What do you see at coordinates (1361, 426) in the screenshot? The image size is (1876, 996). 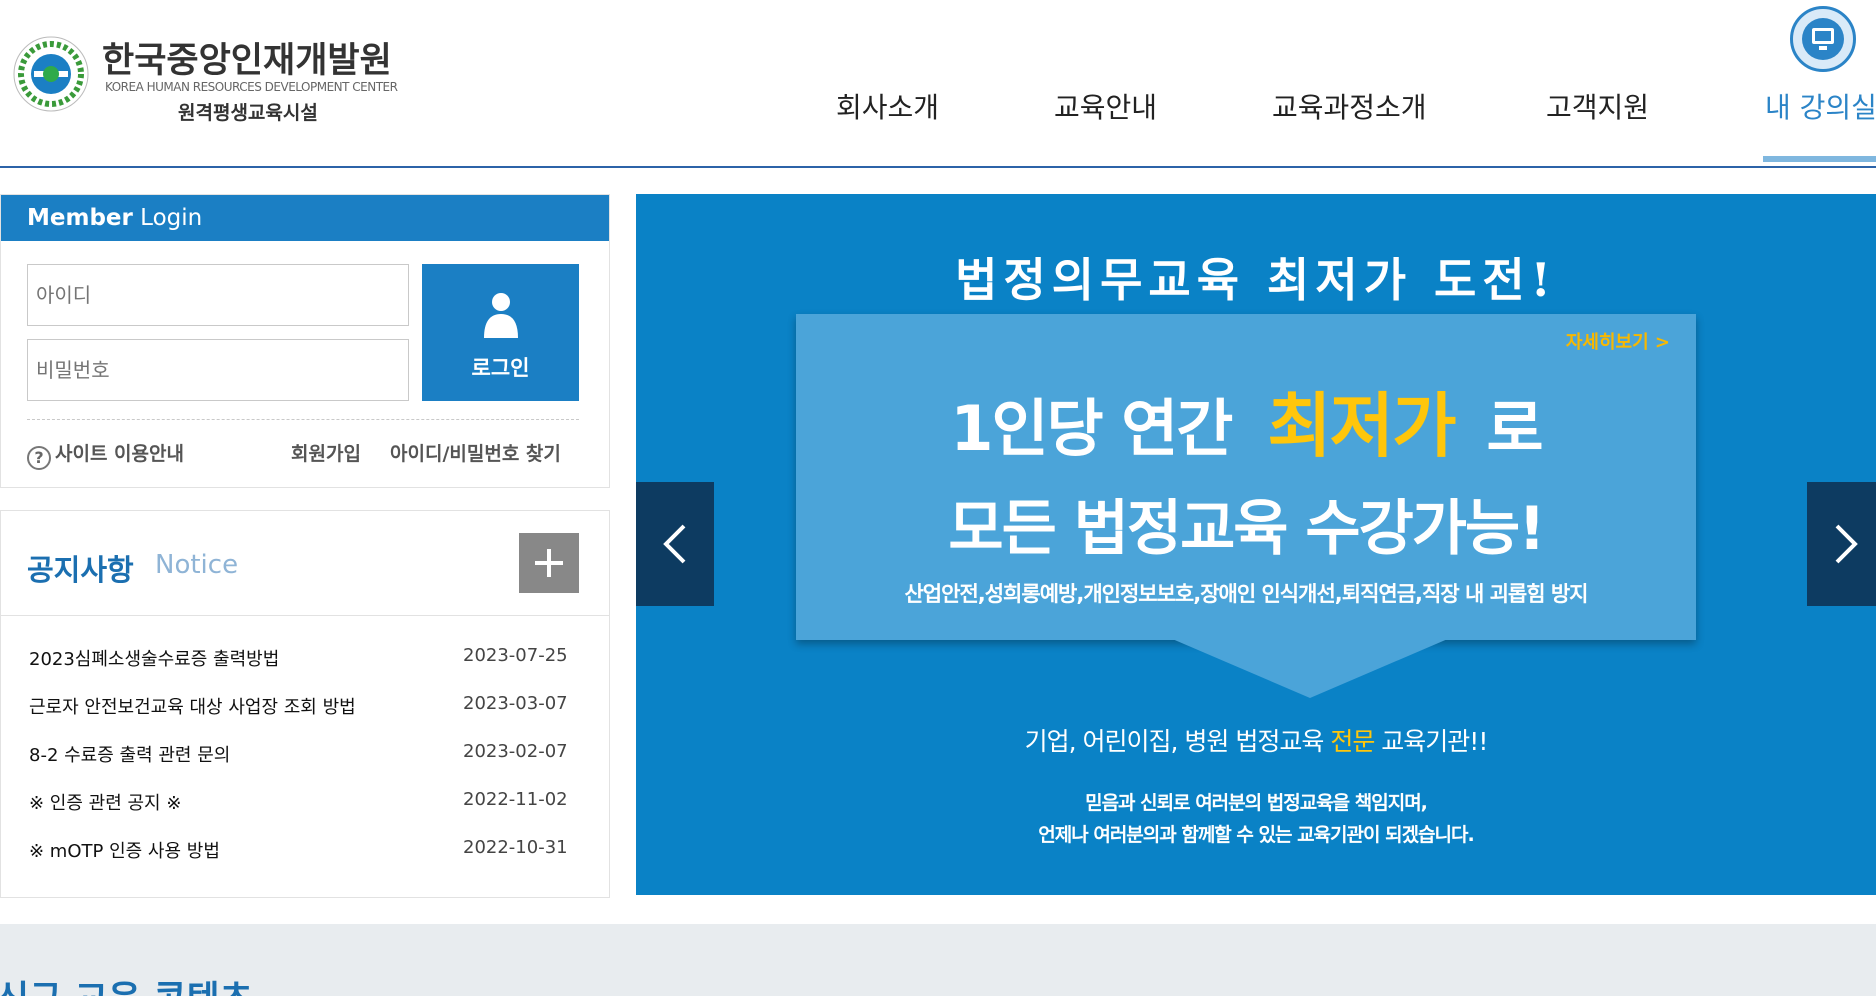 I see `banner-line1-highlight: 최저가` at bounding box center [1361, 426].